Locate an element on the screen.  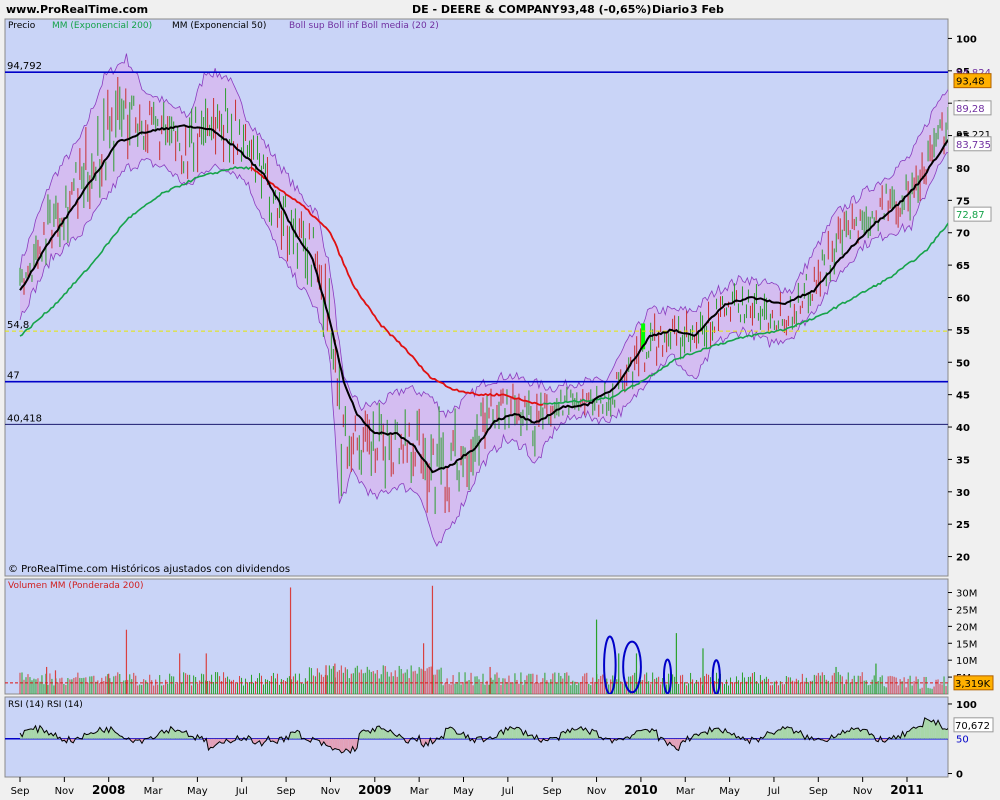
price-y-tick-label: 40 is located at coordinates (963, 428).